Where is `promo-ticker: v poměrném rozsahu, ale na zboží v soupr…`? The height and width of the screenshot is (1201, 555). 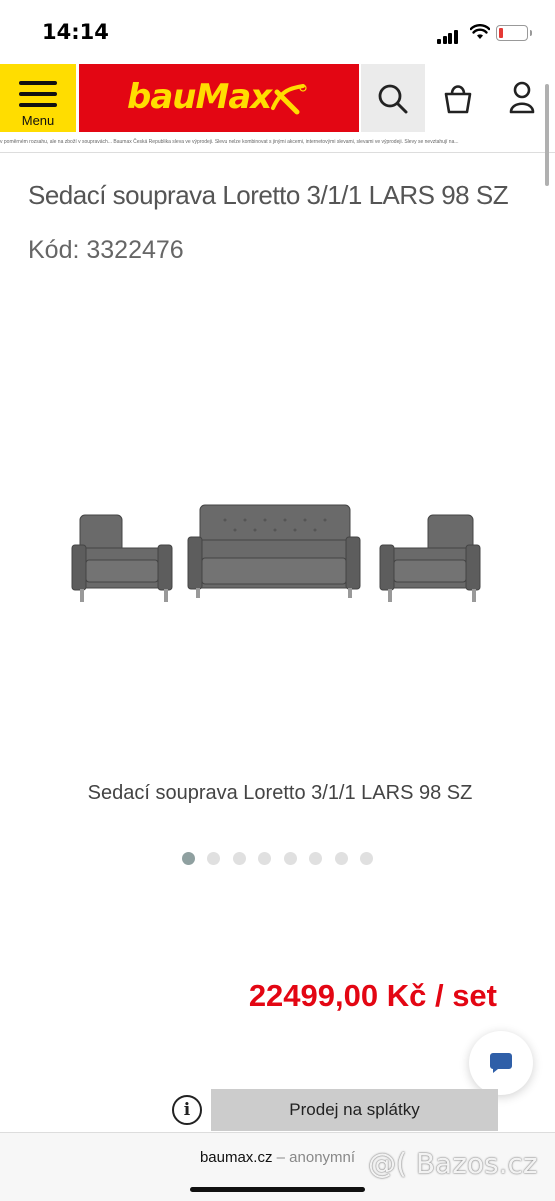
promo-ticker: v poměrném rozsahu, ale na zboží v soupr… is located at coordinates (277, 142).